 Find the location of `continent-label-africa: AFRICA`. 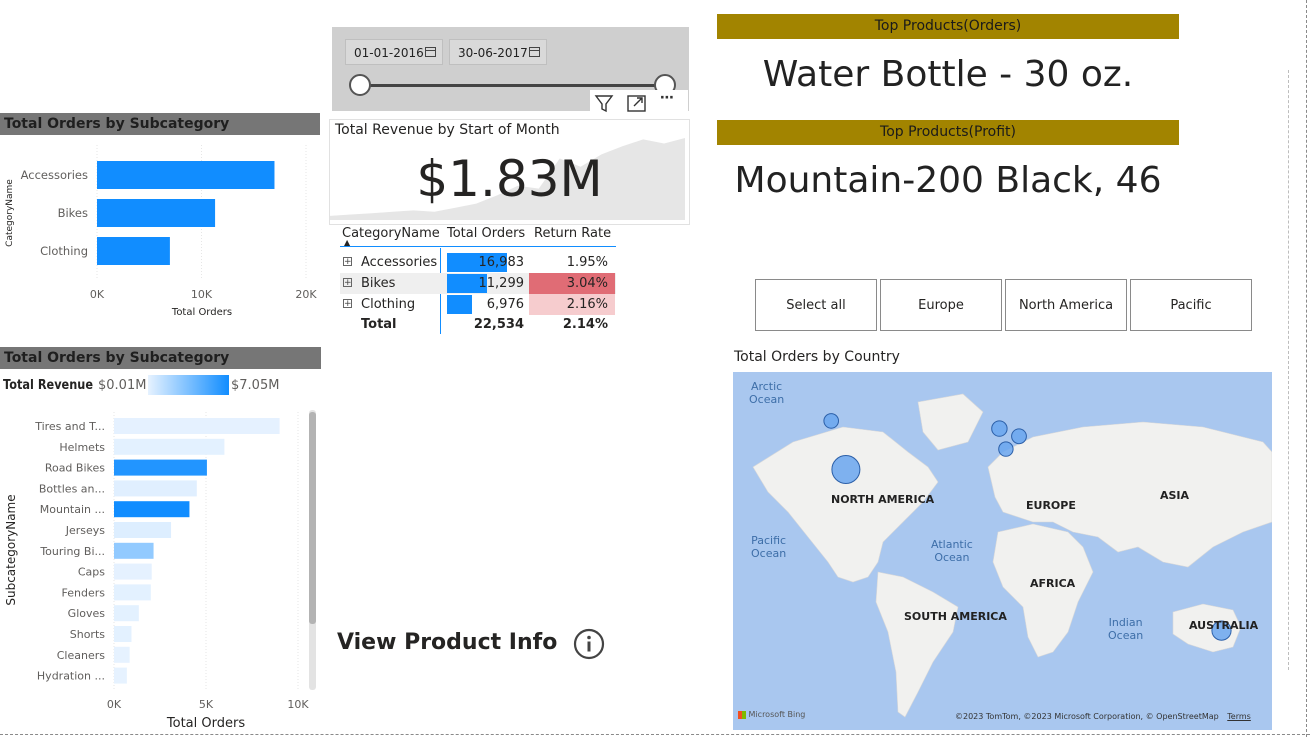

continent-label-africa: AFRICA is located at coordinates (1053, 583).